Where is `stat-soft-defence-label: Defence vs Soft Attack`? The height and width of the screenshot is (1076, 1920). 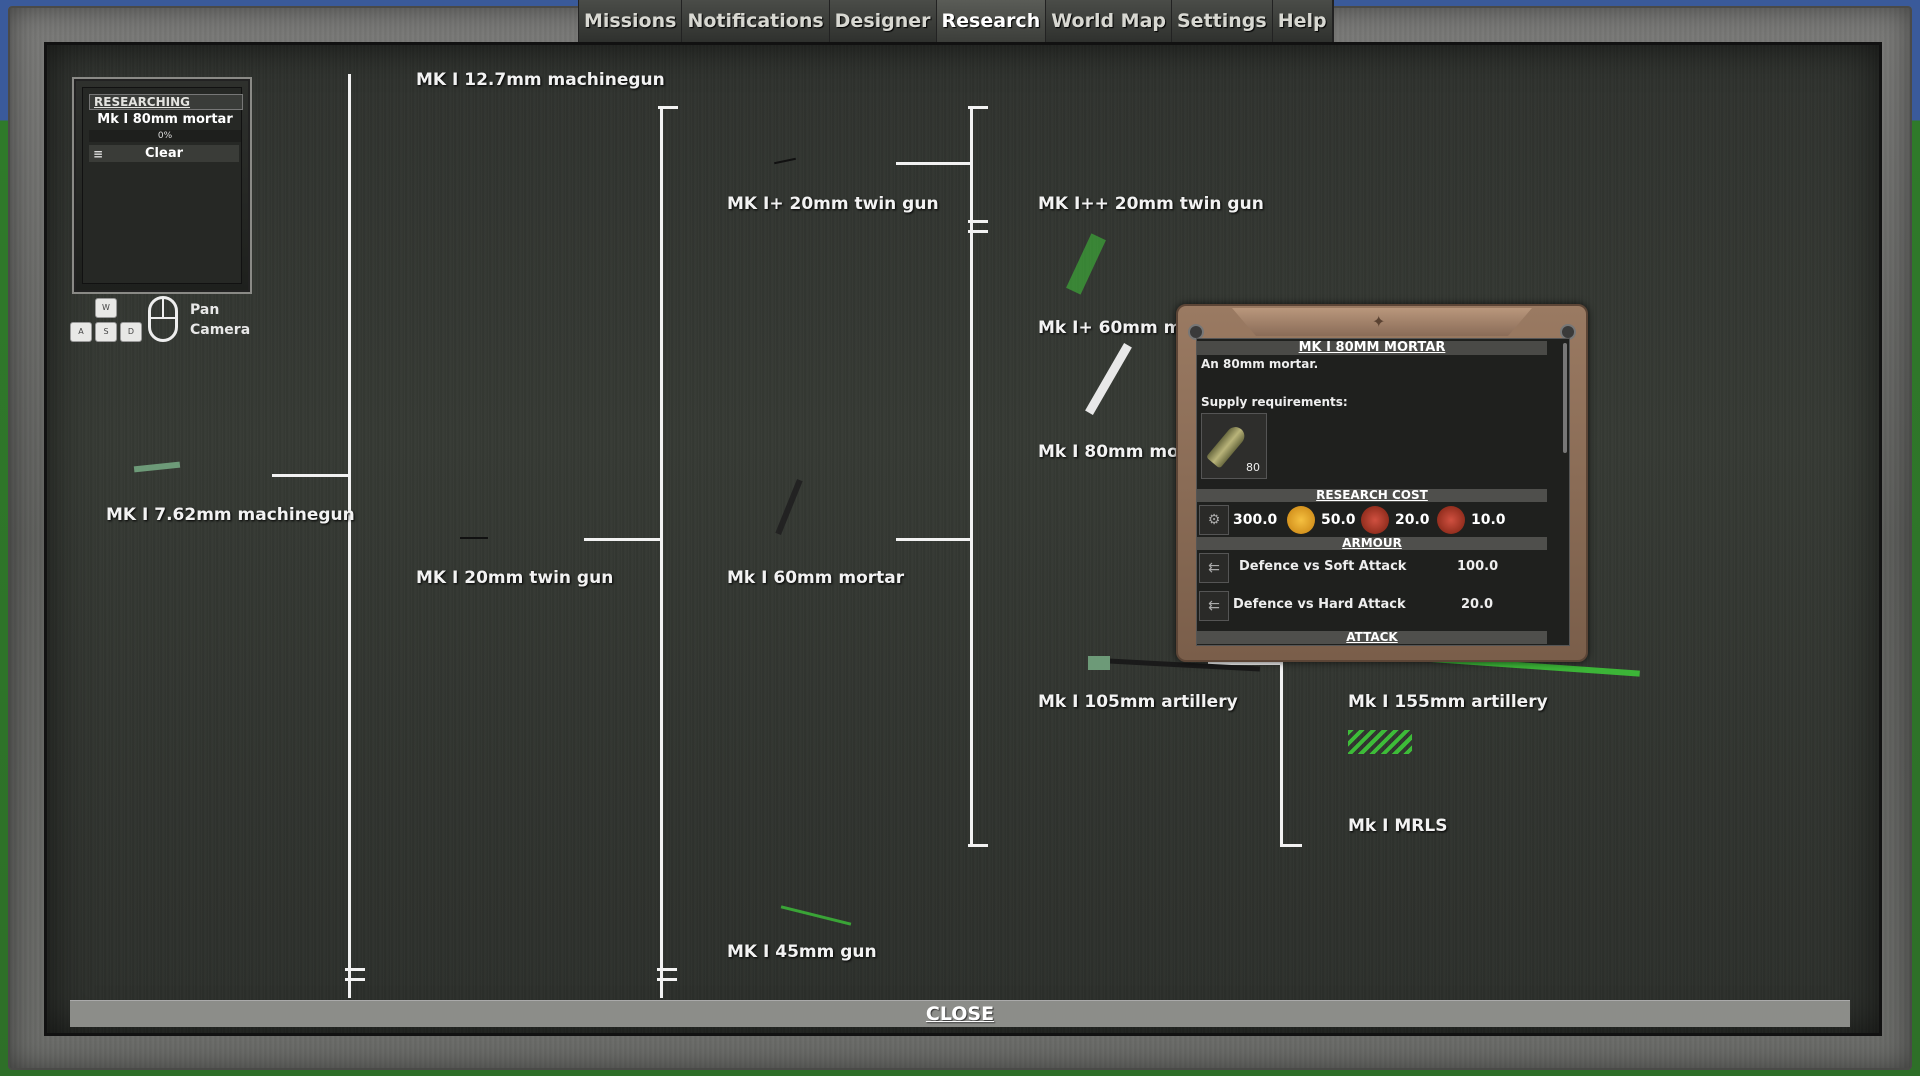
stat-soft-defence-label: Defence vs Soft Attack is located at coordinates (1323, 566).